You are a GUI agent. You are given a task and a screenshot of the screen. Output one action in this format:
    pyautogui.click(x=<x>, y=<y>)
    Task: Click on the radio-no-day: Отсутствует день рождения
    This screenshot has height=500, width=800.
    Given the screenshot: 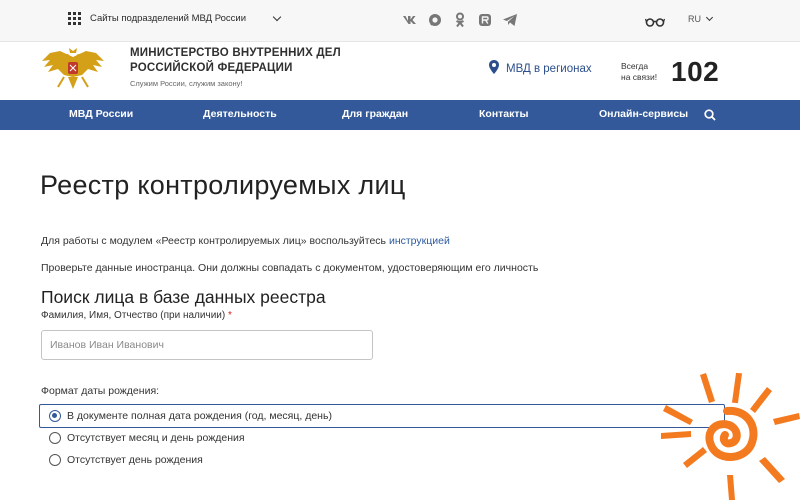 What is the action you would take?
    pyautogui.click(x=126, y=460)
    